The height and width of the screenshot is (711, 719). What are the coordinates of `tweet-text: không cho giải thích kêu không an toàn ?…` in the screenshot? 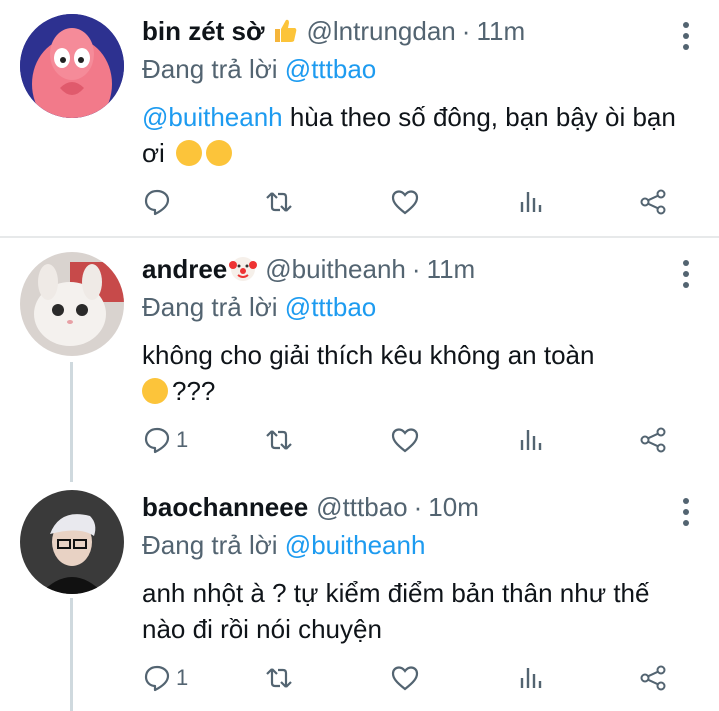 It's located at (420, 373).